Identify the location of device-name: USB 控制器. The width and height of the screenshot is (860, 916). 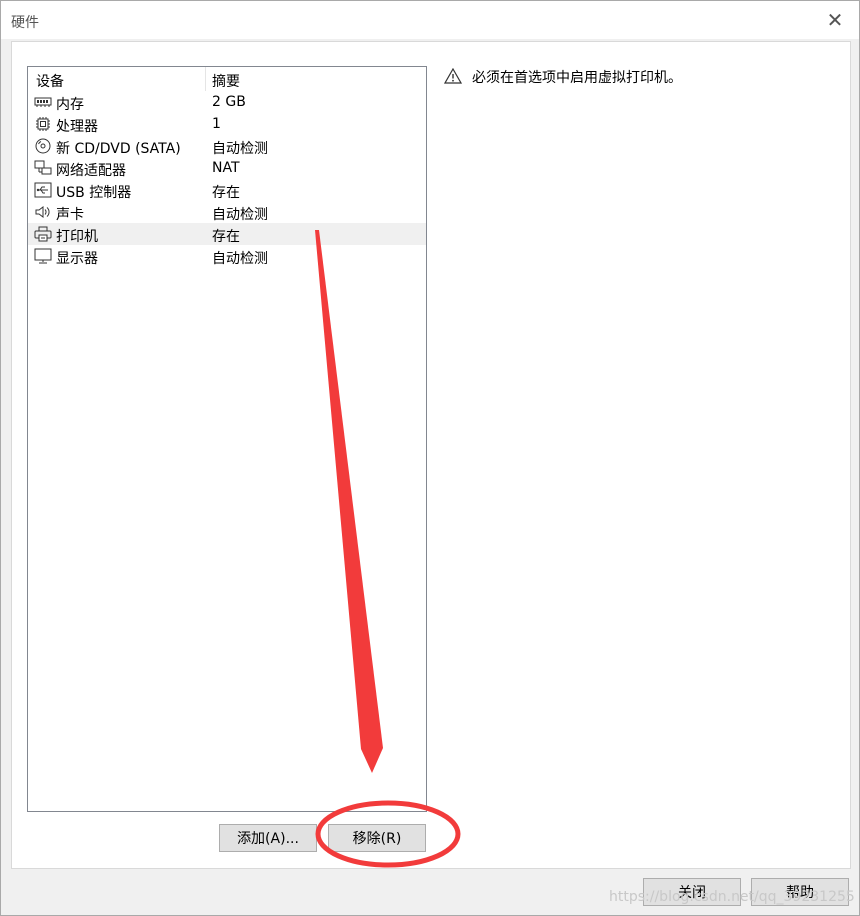
(94, 193).